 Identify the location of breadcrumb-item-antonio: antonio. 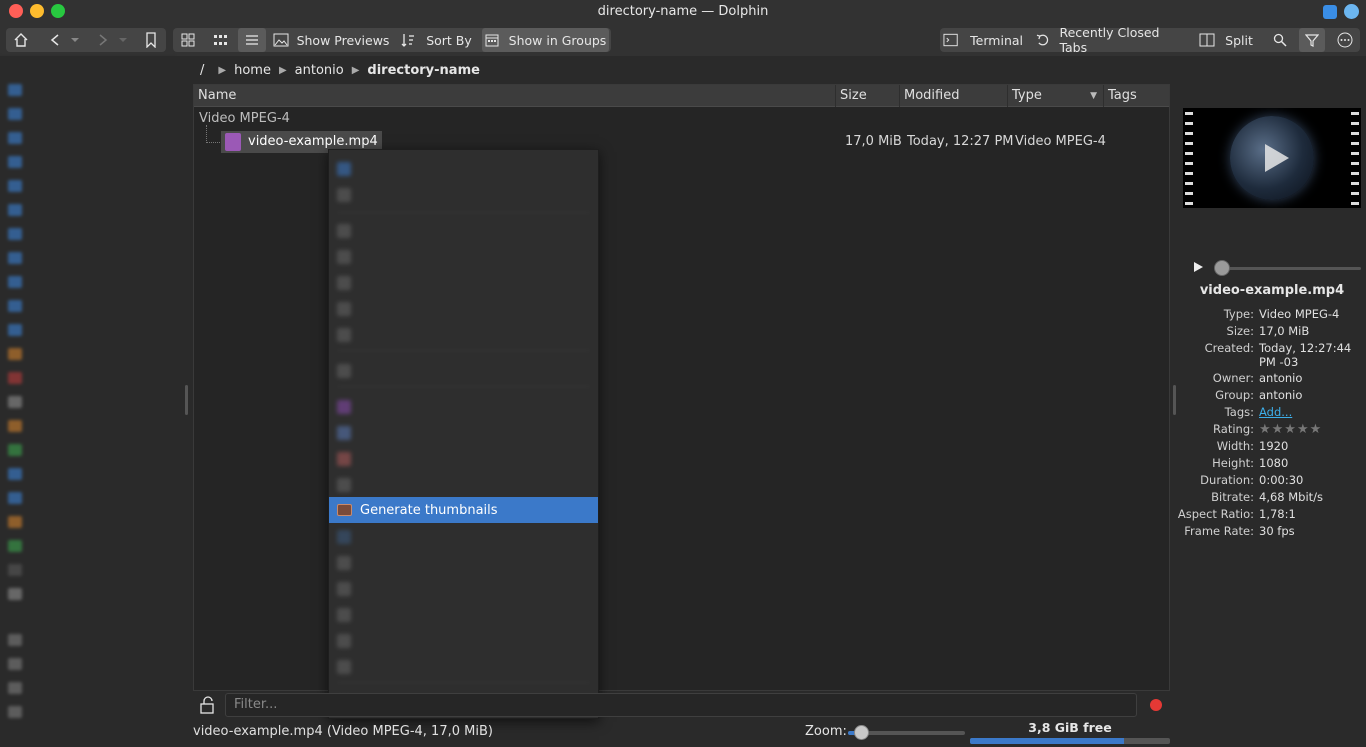
(319, 70).